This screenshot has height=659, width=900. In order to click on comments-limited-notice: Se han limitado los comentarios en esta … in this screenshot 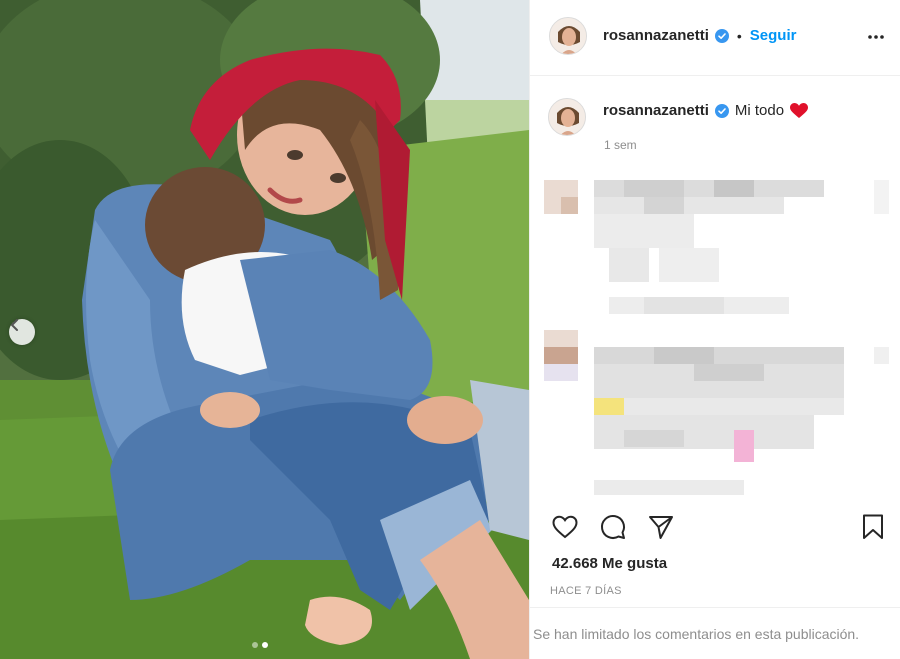, I will do `click(715, 633)`.